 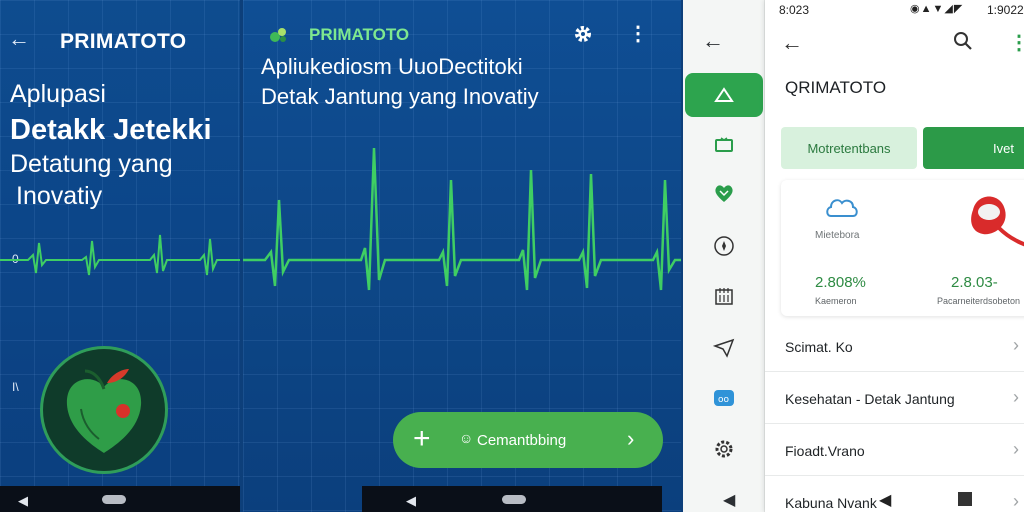 I want to click on app-logo, so click(x=104, y=410).